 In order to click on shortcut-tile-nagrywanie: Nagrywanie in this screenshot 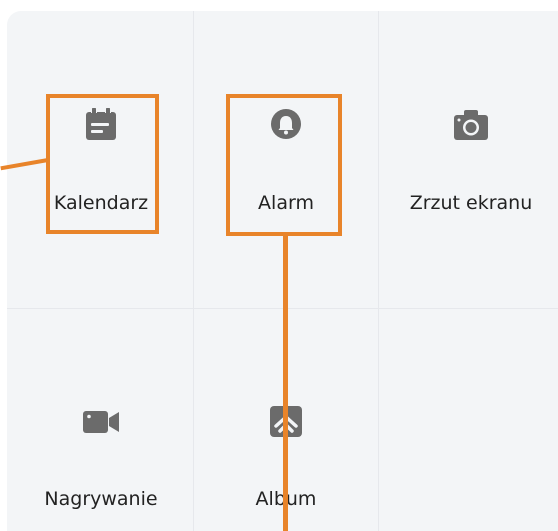, I will do `click(101, 464)`.